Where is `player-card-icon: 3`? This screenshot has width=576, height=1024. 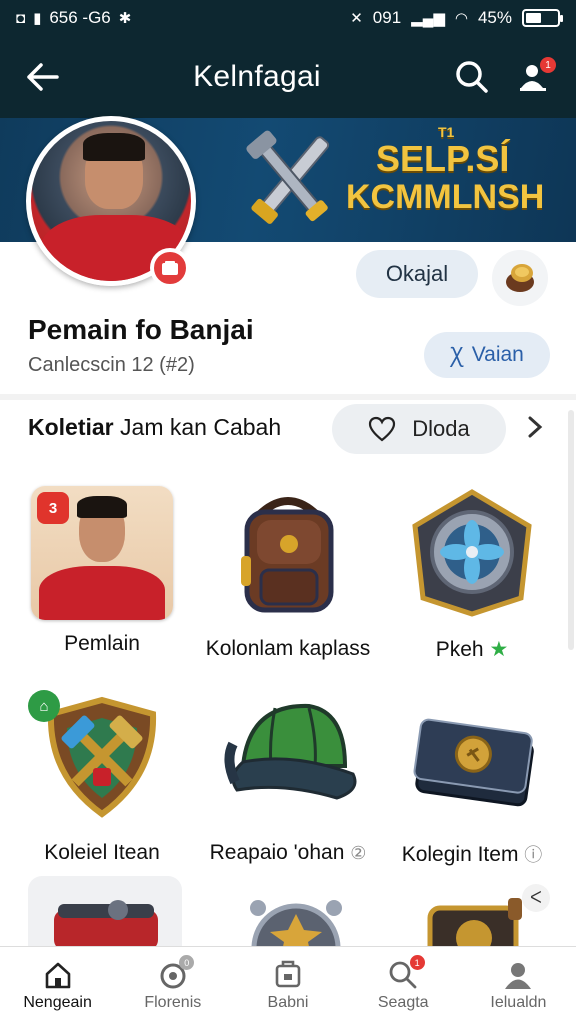
player-card-icon: 3 is located at coordinates (102, 553).